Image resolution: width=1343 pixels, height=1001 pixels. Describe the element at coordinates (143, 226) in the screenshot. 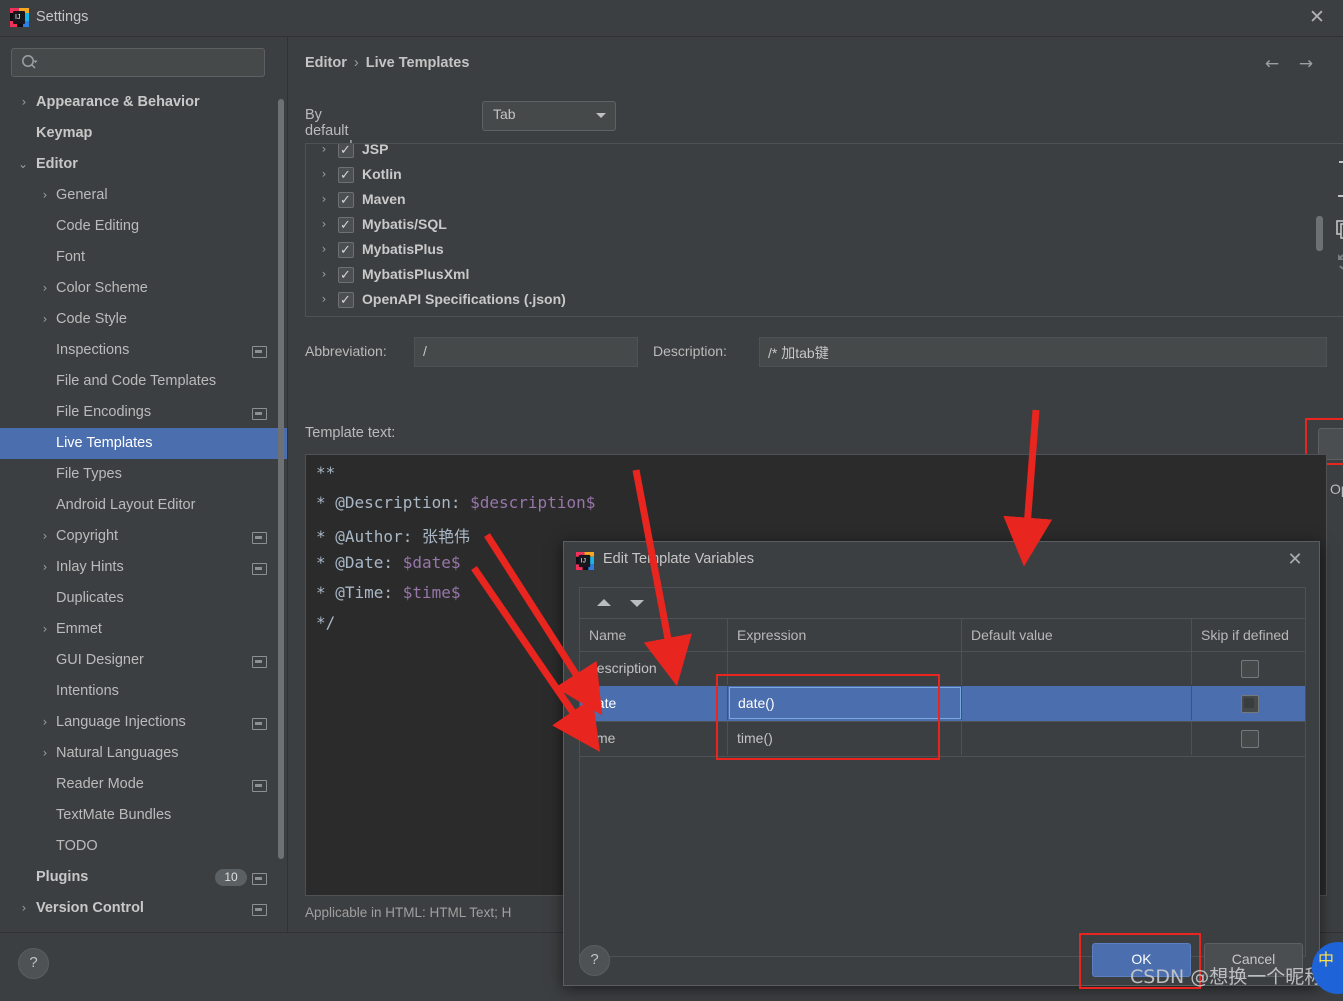

I see `sidebar-item-code-editing: Code Editing` at that location.